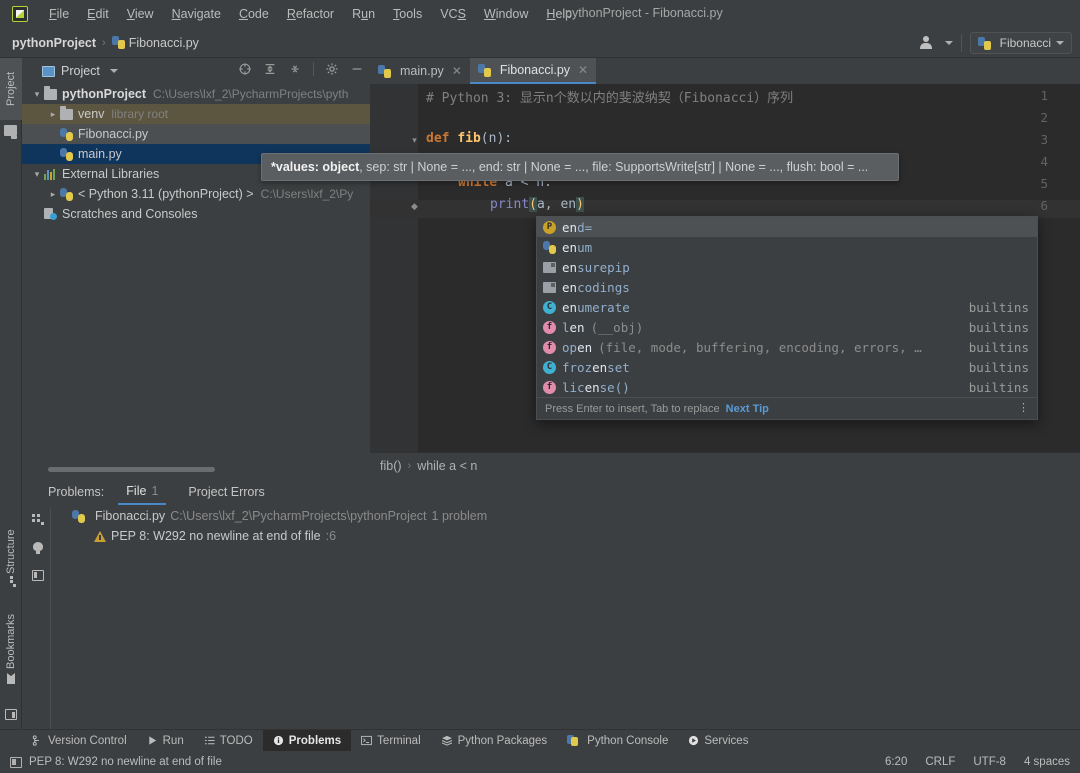  Describe the element at coordinates (50, 214) in the screenshot. I see `scratches-icon` at that location.